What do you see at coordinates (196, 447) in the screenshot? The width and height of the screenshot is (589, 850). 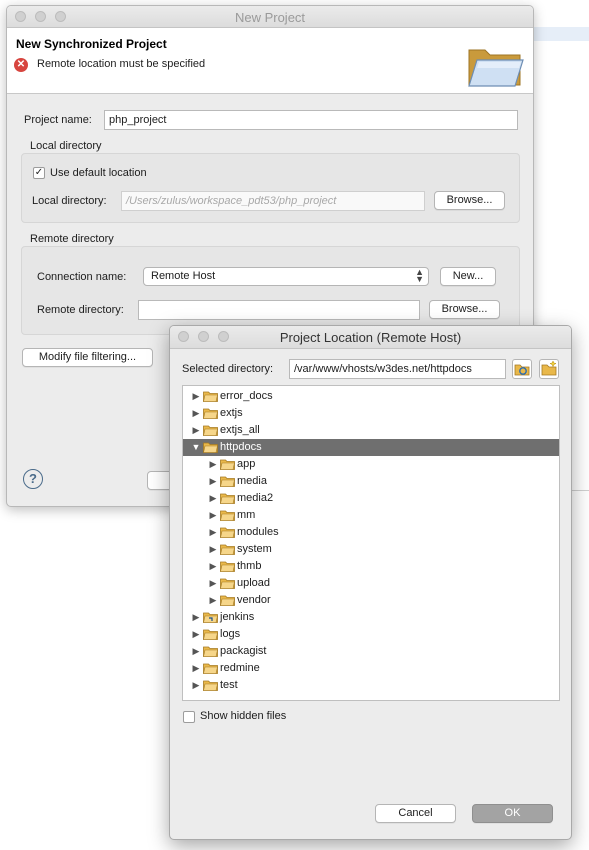 I see `expanded-arrow-icon: ▼` at bounding box center [196, 447].